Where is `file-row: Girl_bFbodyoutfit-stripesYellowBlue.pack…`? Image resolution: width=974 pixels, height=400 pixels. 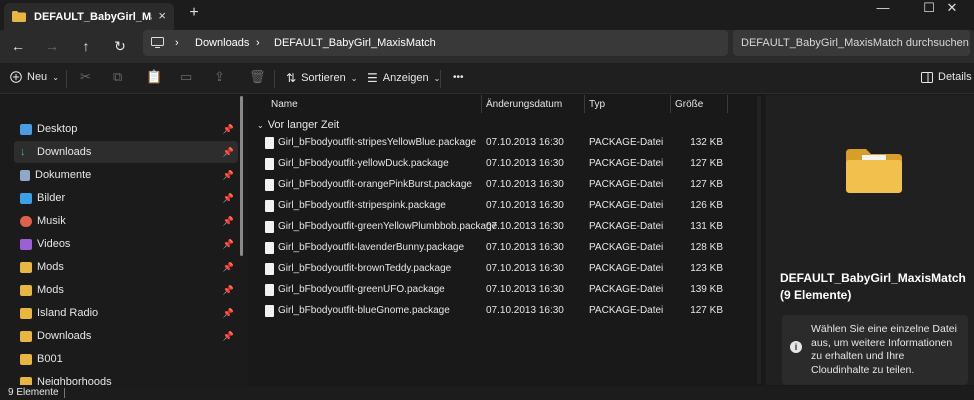 file-row: Girl_bFbodyoutfit-stripesYellowBlue.pack… is located at coordinates (499, 143).